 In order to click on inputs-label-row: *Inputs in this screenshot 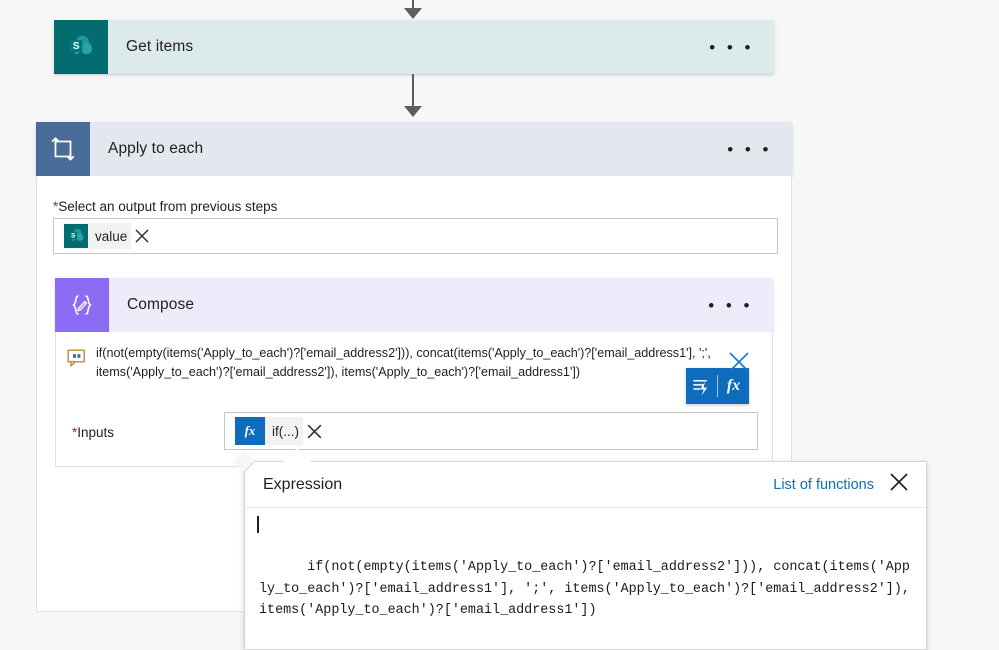, I will do `click(93, 433)`.